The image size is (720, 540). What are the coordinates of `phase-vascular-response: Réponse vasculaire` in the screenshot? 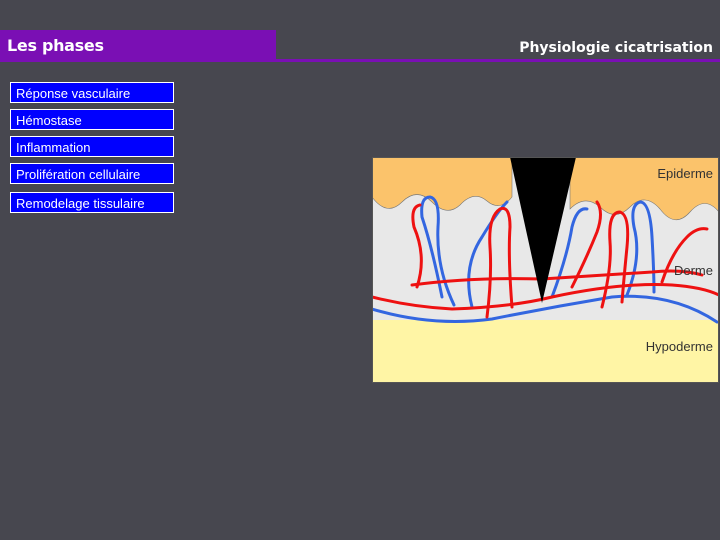 It's located at (92, 92).